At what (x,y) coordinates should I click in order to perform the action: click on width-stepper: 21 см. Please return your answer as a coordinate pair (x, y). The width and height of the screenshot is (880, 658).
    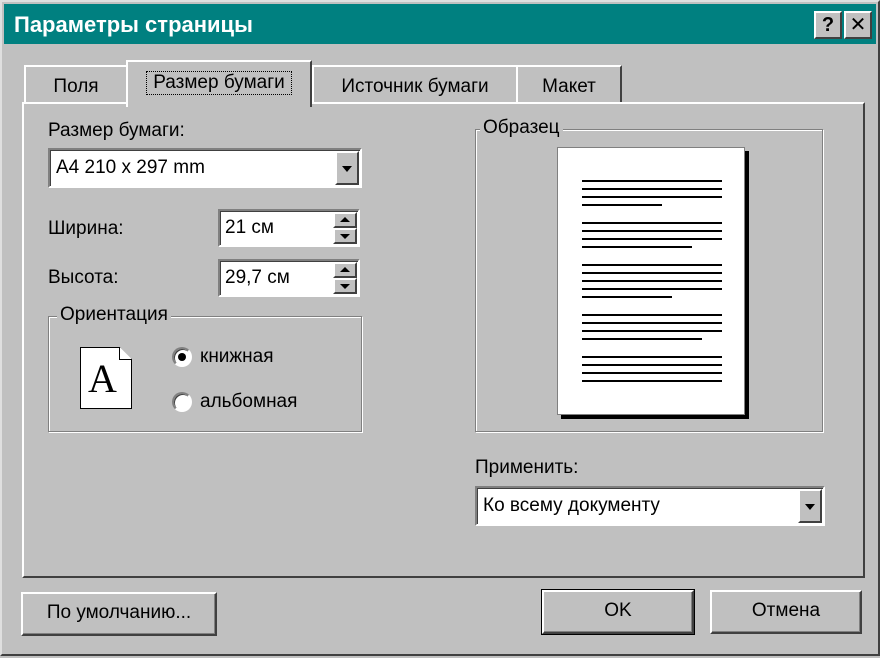
    Looking at the image, I should click on (289, 228).